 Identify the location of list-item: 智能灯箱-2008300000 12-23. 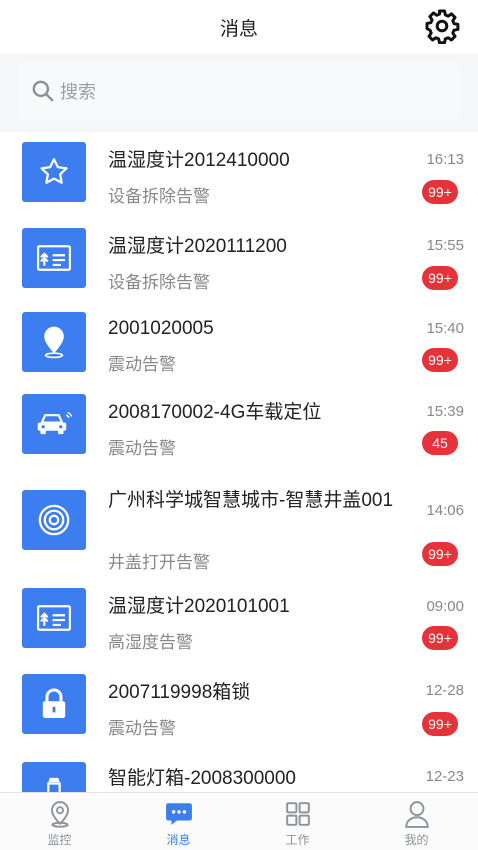
(239, 774).